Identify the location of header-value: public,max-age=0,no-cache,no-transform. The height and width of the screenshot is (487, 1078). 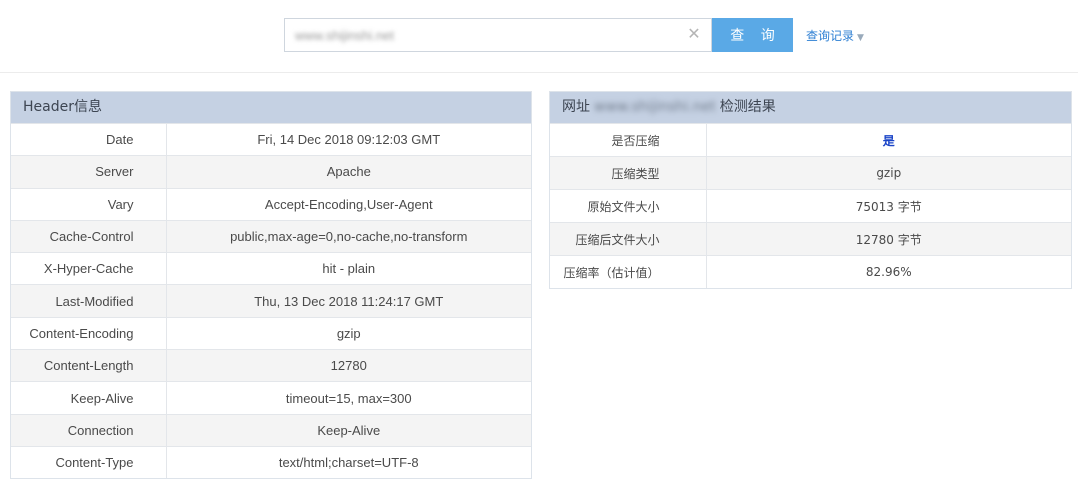
(348, 236).